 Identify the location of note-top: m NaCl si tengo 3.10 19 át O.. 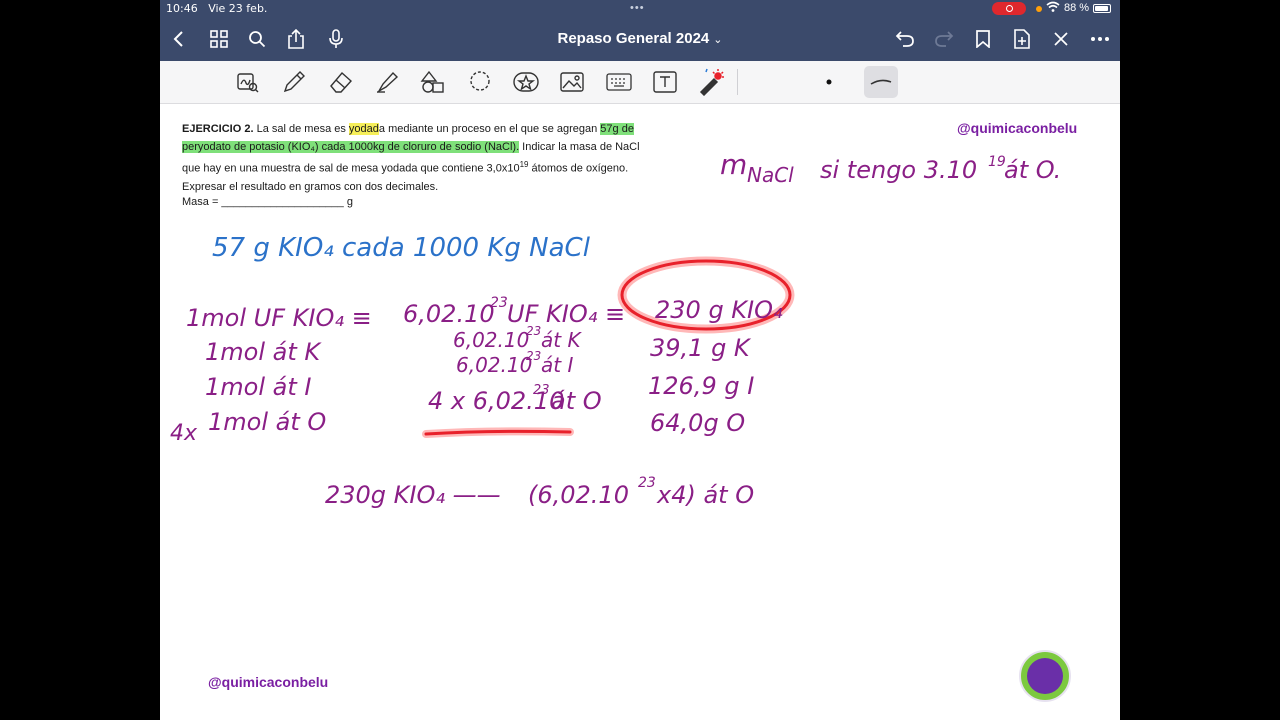
(890, 167).